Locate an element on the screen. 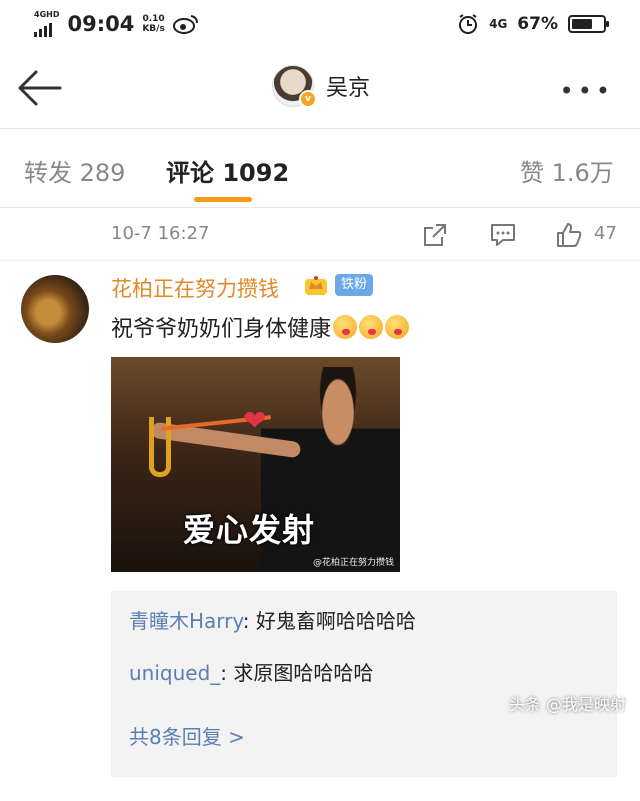  battery-icon is located at coordinates (588, 24).